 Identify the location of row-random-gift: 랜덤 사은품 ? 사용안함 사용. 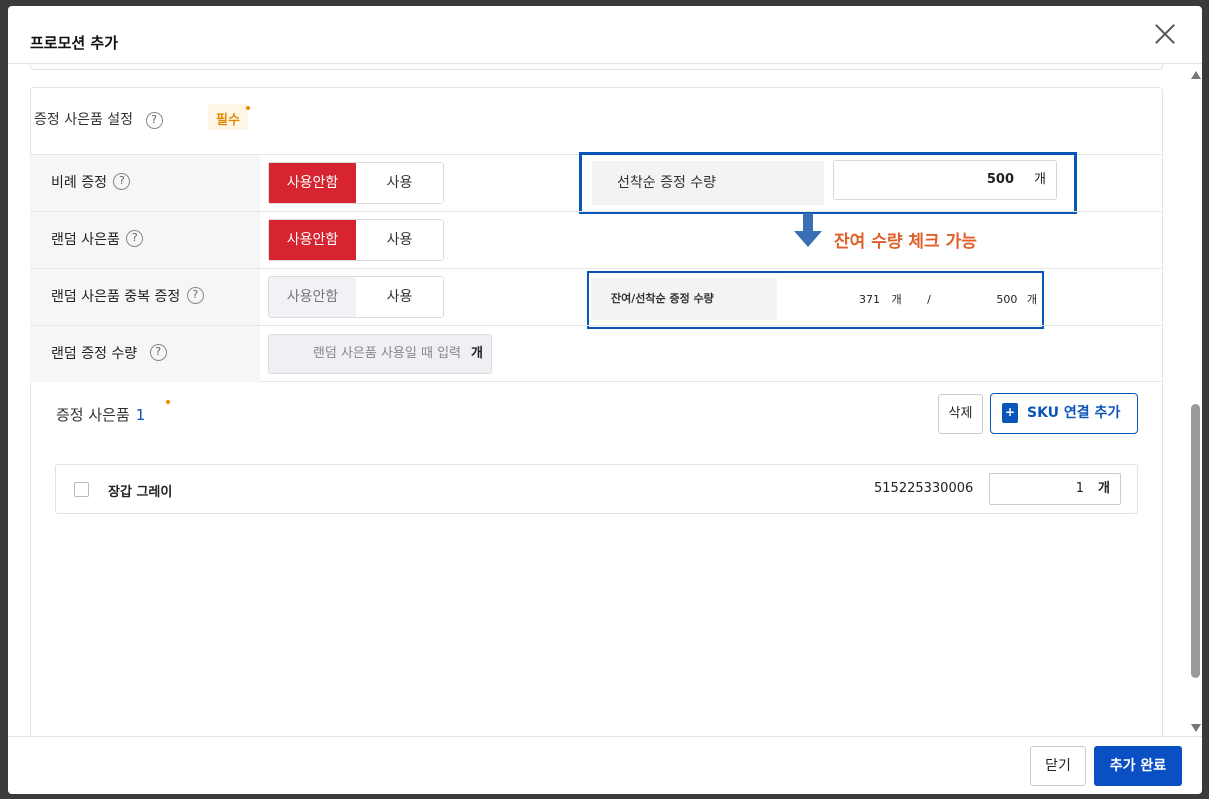
(596, 239).